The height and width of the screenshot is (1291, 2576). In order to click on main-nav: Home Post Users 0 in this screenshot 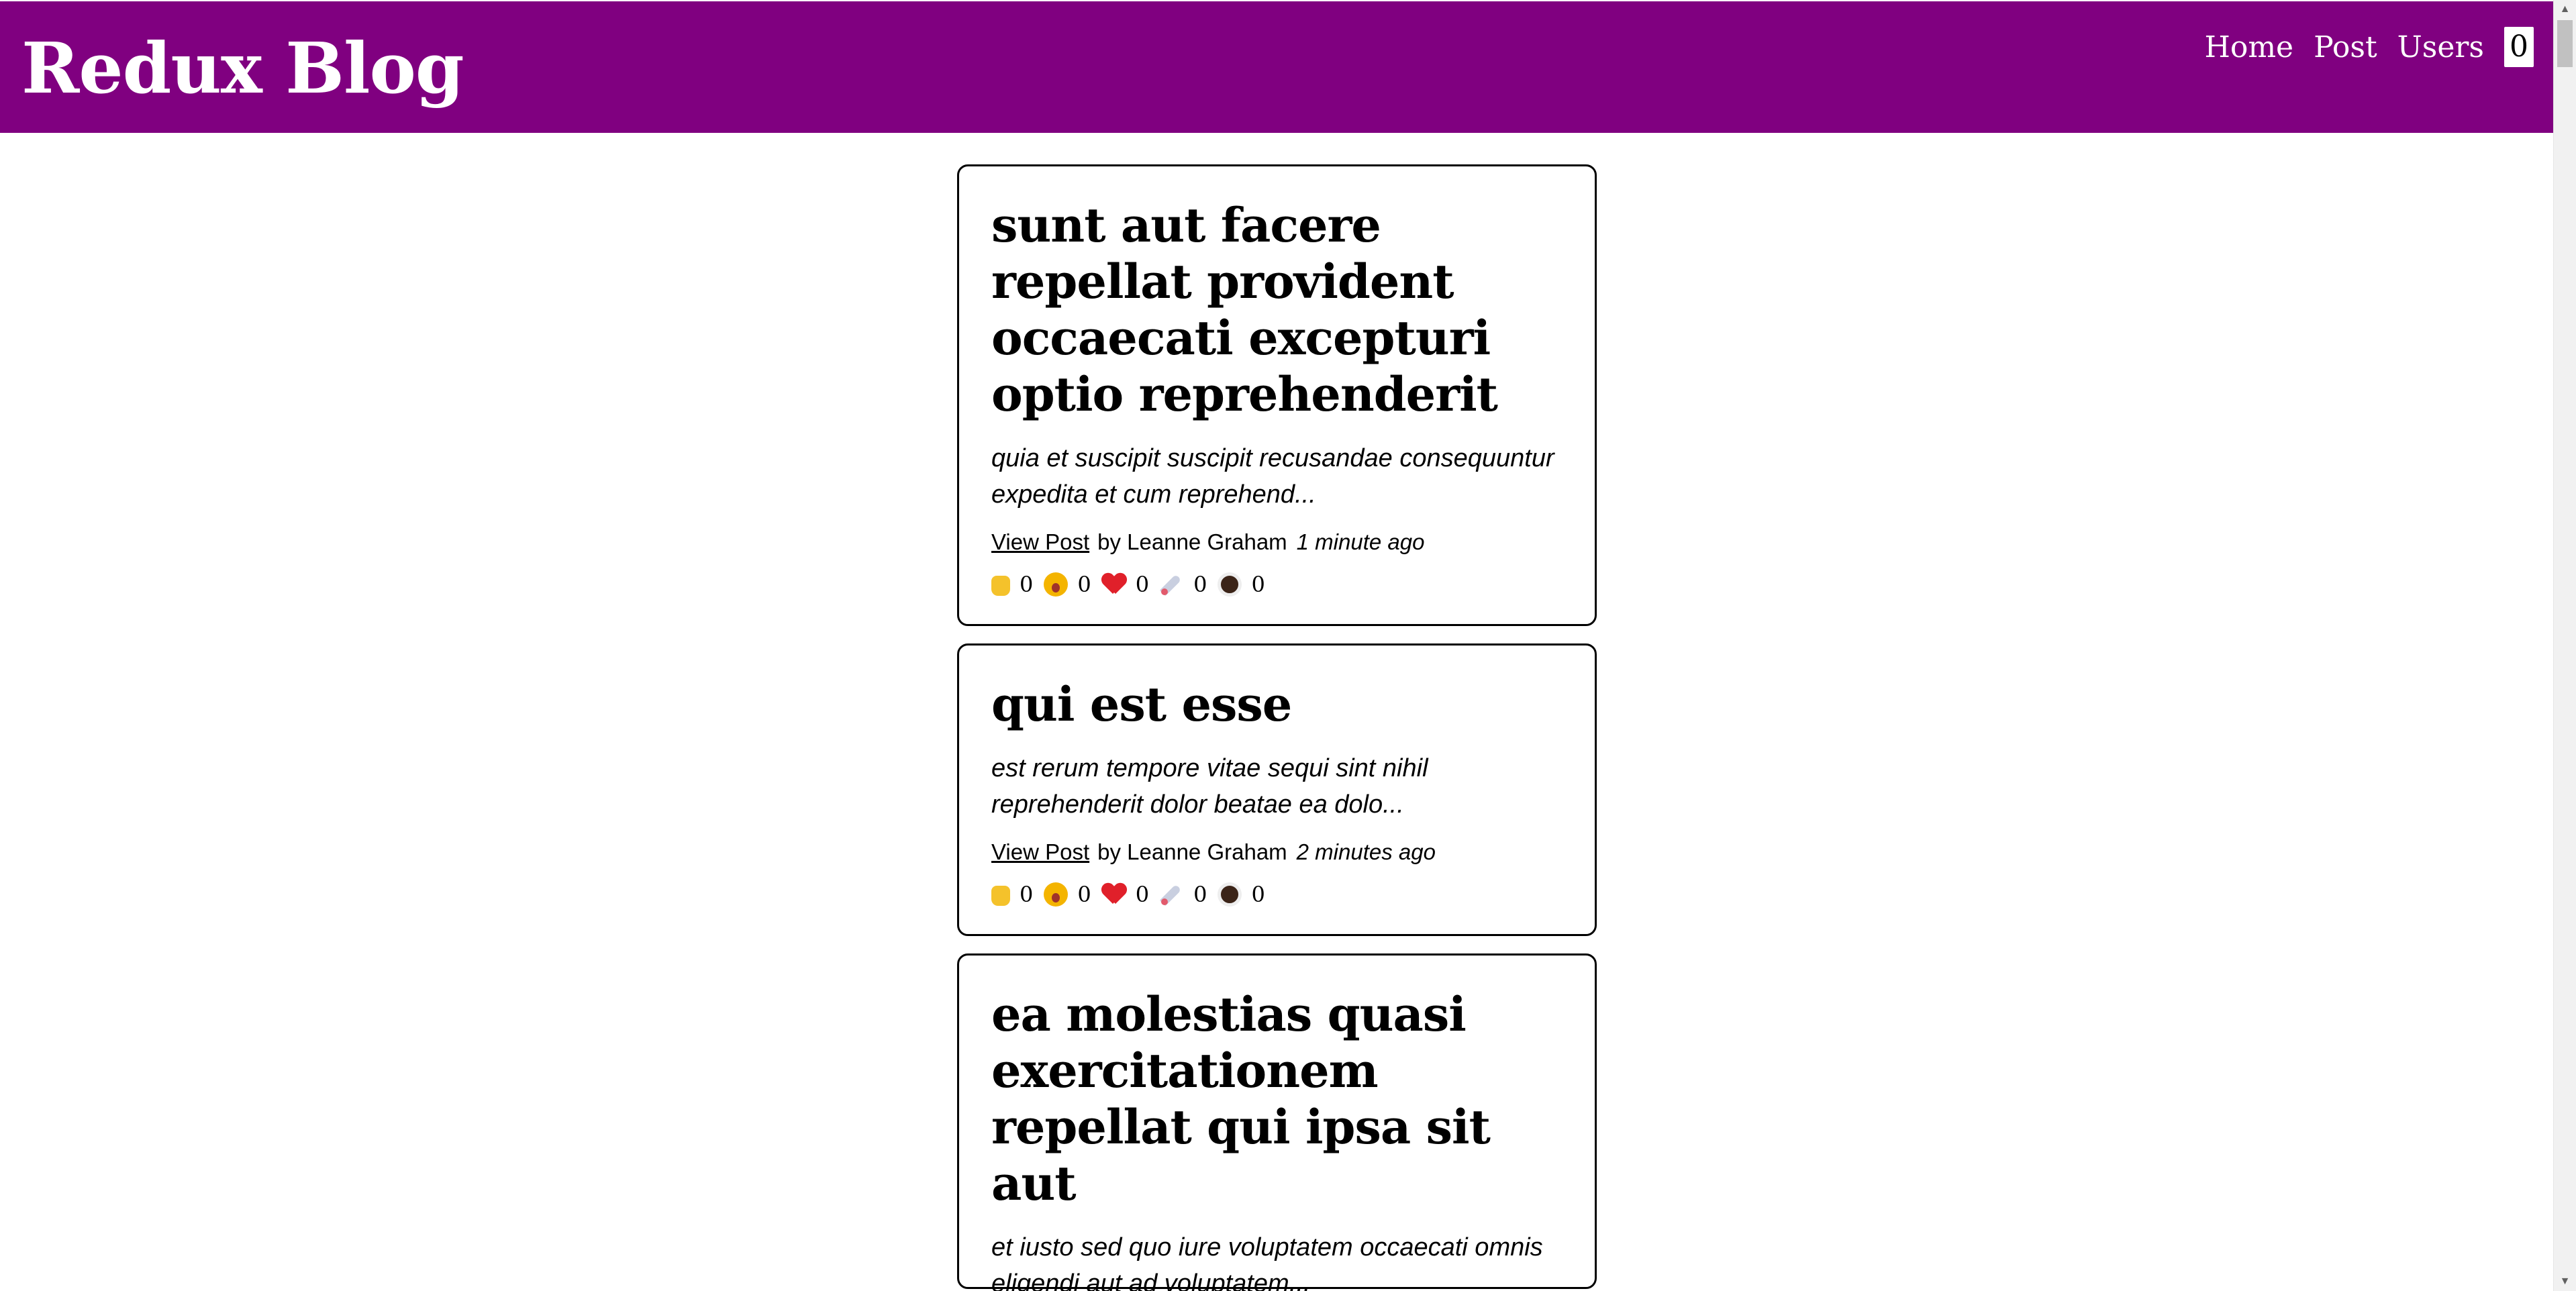, I will do `click(2369, 47)`.